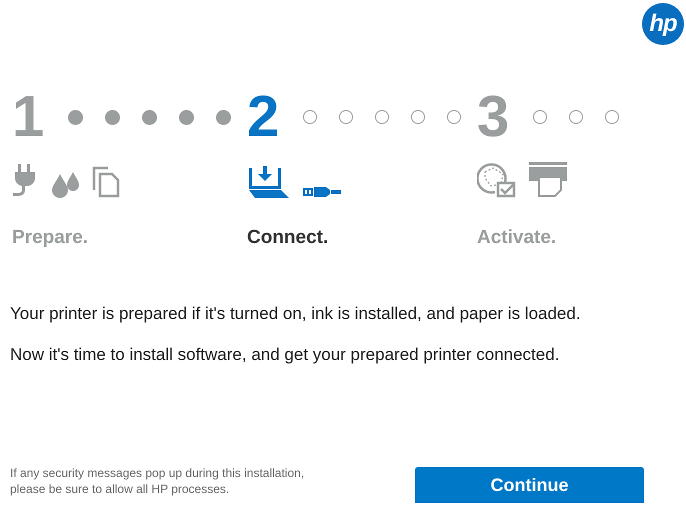 The width and height of the screenshot is (686, 505). What do you see at coordinates (51, 238) in the screenshot?
I see `step-label: Prepare.` at bounding box center [51, 238].